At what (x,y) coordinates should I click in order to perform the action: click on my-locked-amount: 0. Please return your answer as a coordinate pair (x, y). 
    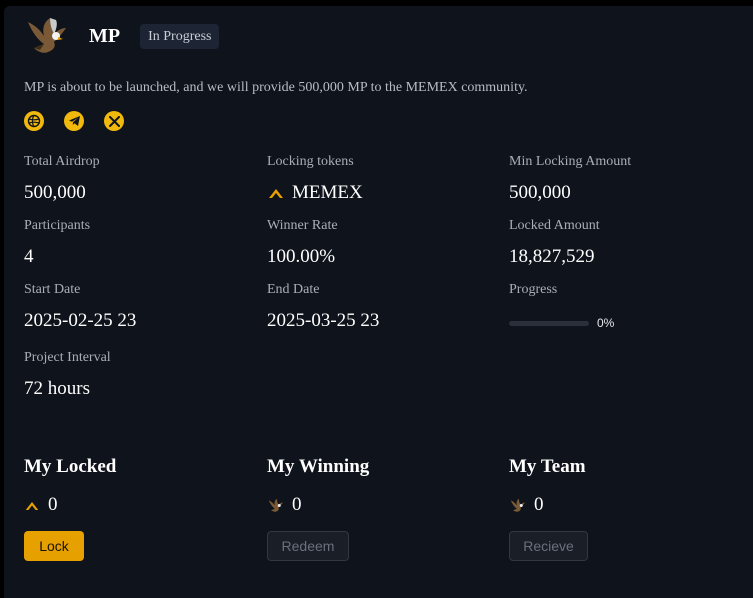
    Looking at the image, I should click on (70, 505).